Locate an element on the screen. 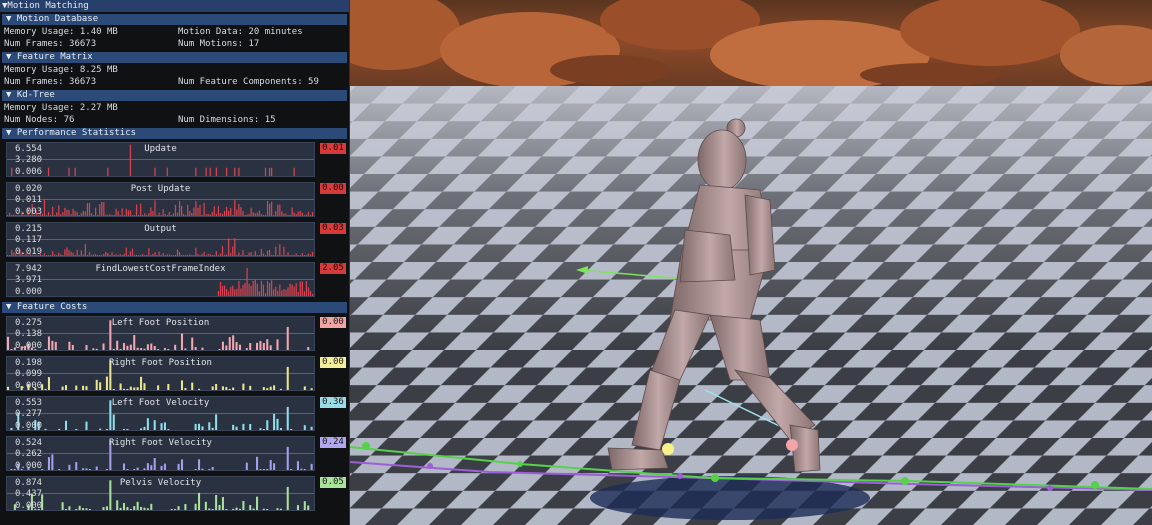  histogram-plot: 6.554 3.280 0.006 Update is located at coordinates (160, 159).